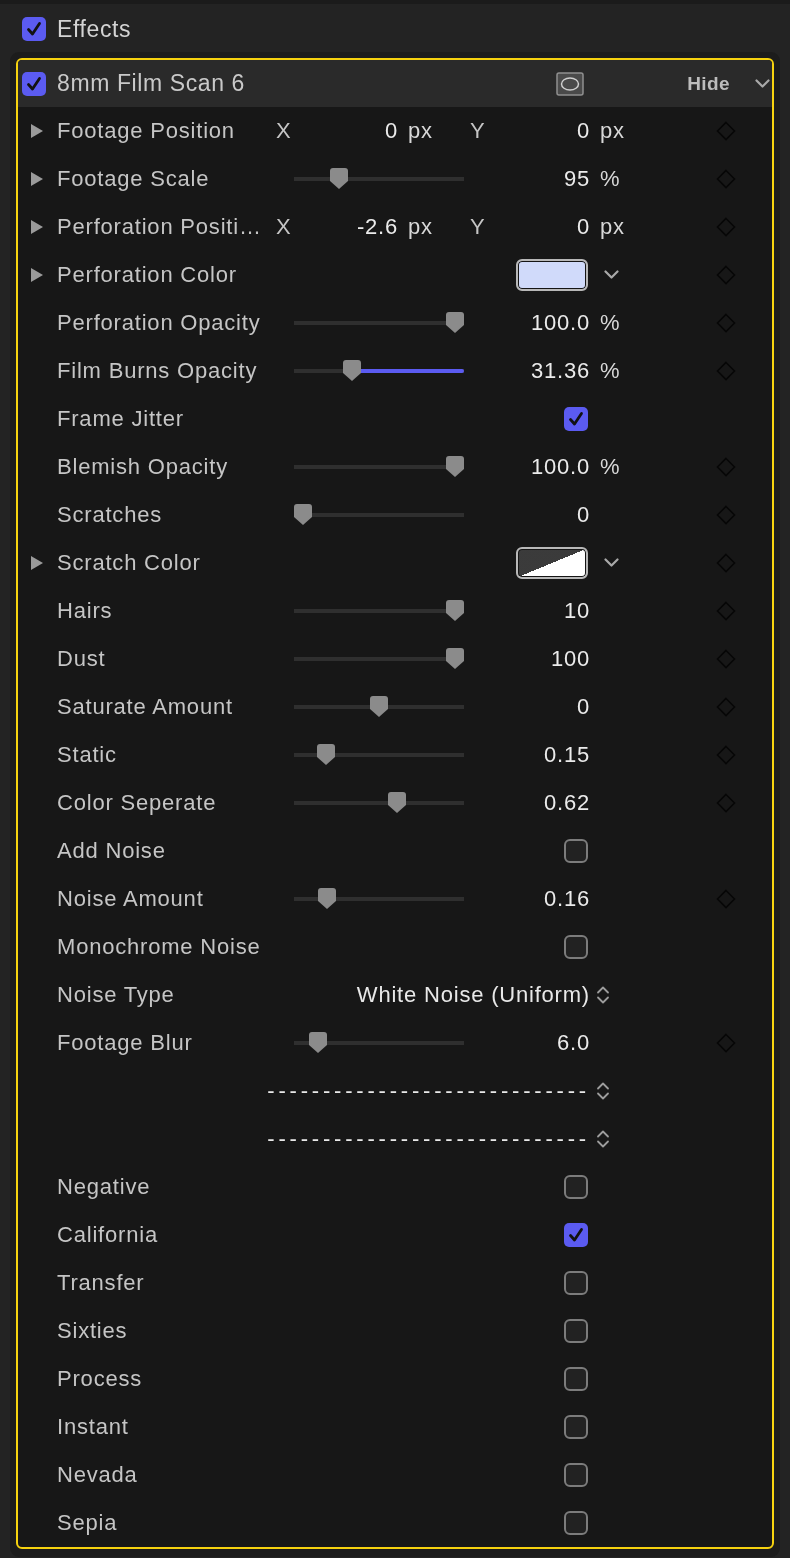 This screenshot has width=790, height=1558. Describe the element at coordinates (576, 611) in the screenshot. I see `param-value: 10` at that location.